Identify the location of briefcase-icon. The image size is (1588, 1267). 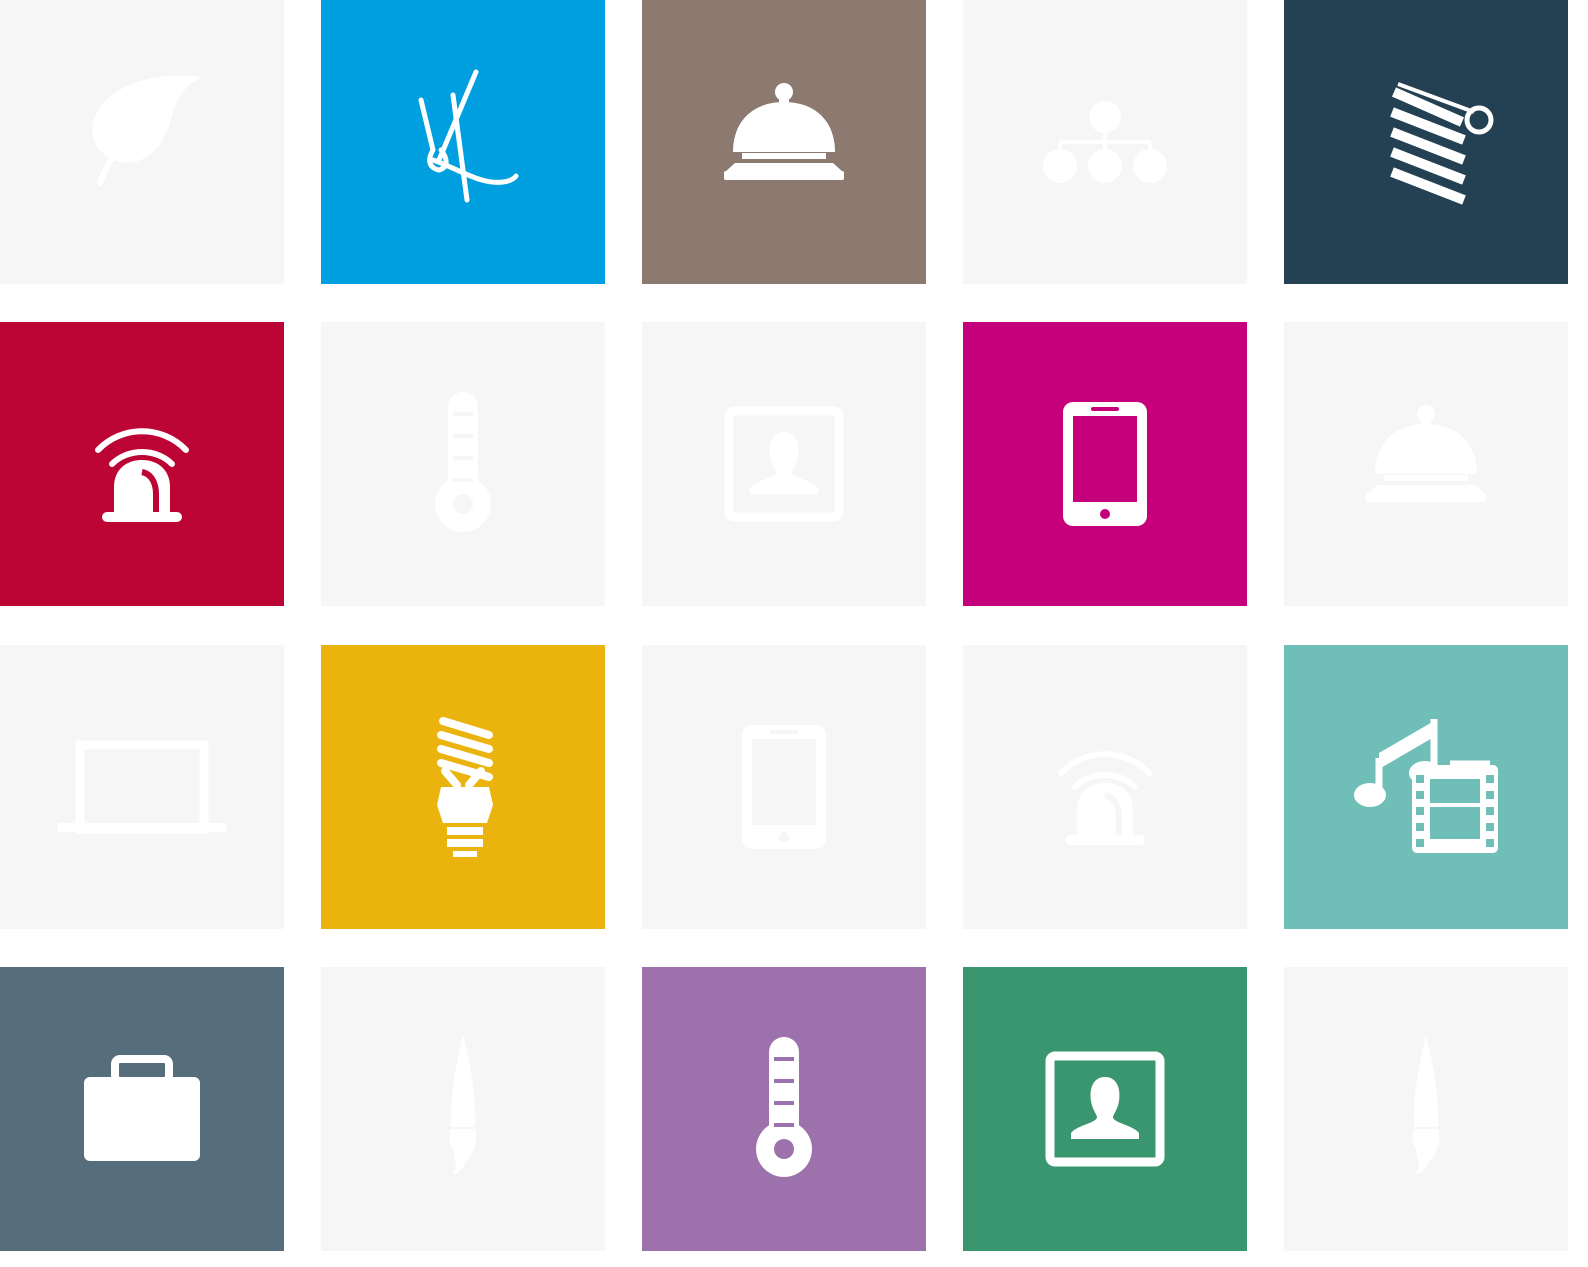
(142, 1109).